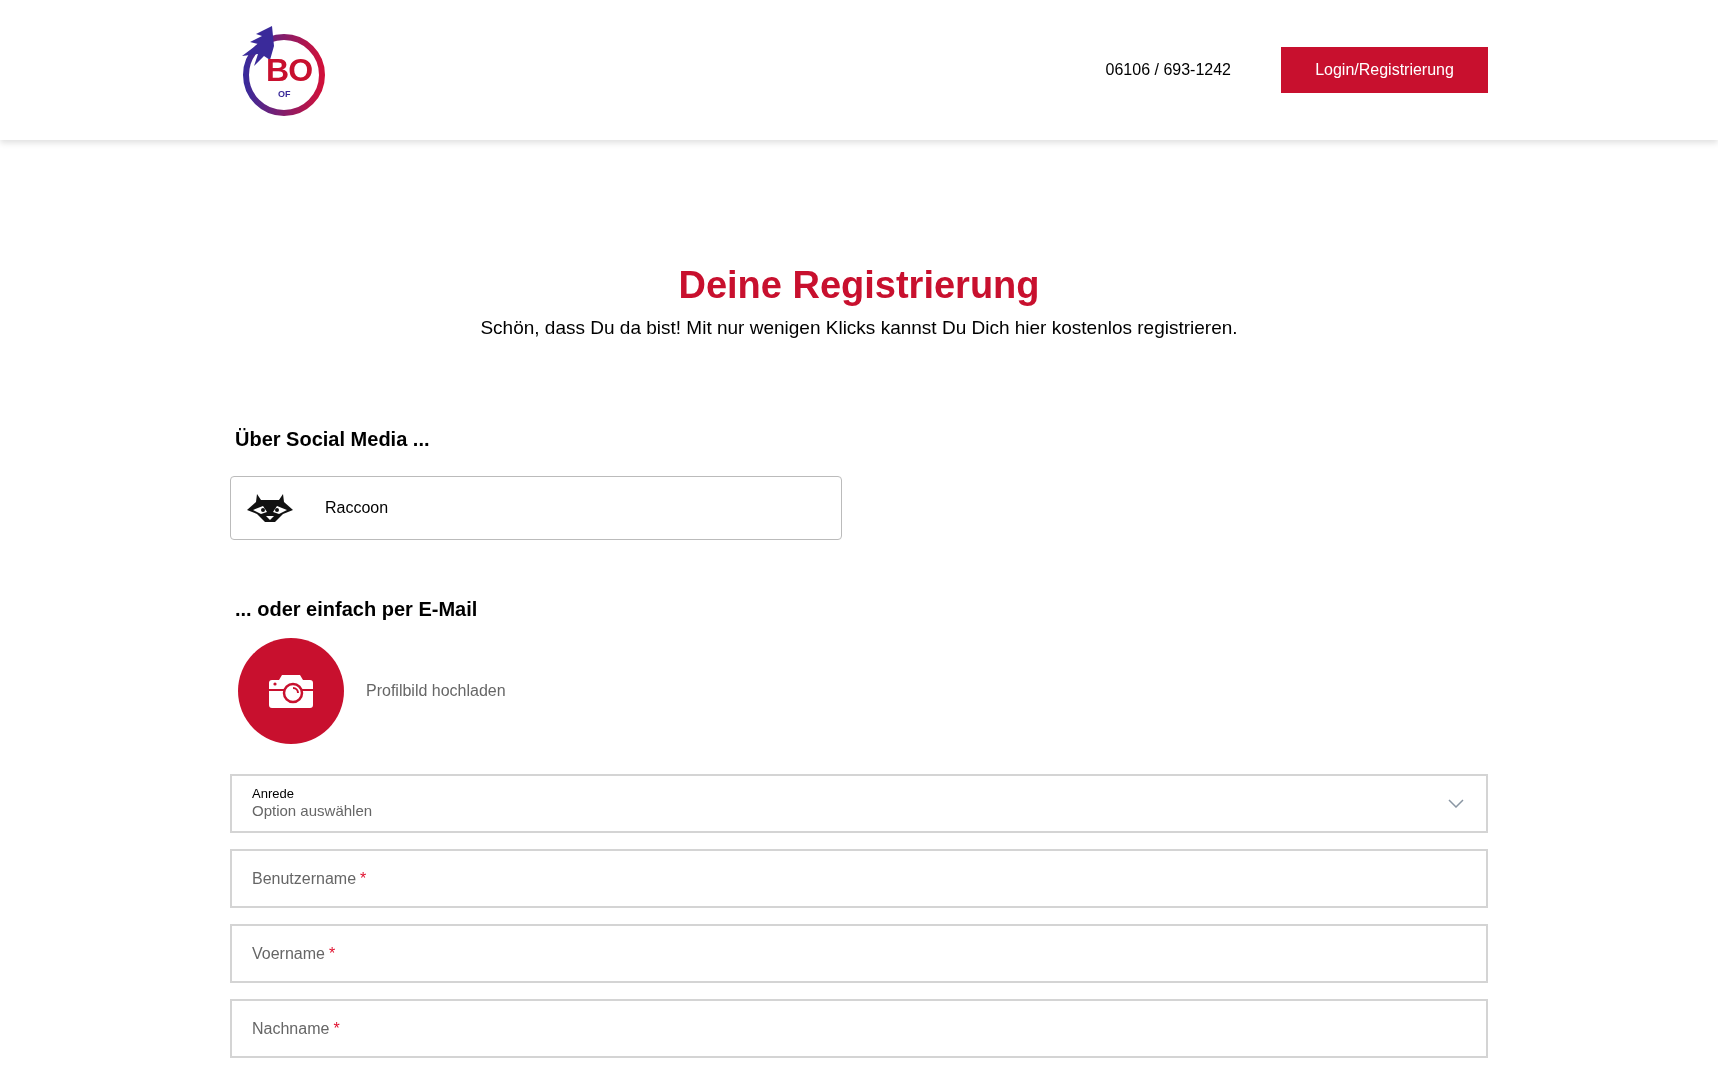  I want to click on logo: BO OF, so click(282, 70).